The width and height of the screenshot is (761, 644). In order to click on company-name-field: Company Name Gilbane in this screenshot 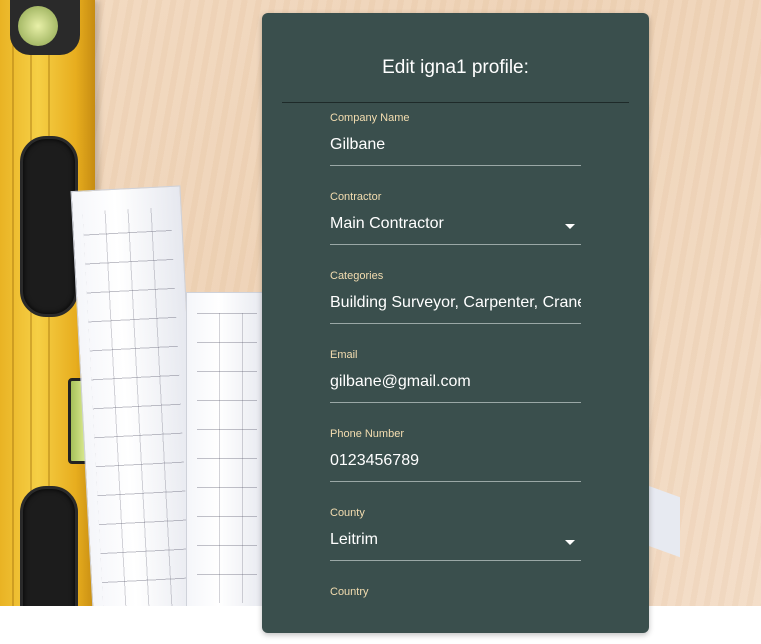, I will do `click(455, 141)`.